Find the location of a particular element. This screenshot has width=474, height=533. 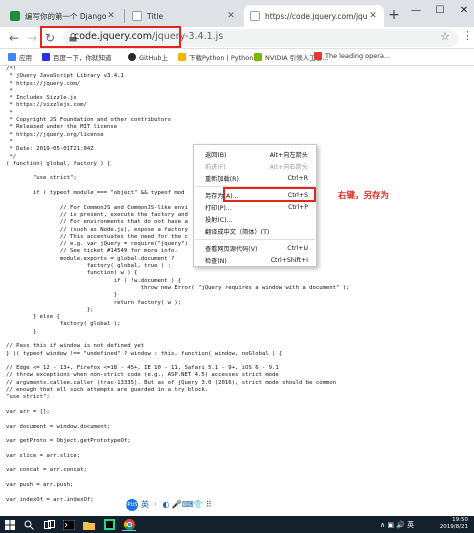

code-line: var arr = []; is located at coordinates (28, 411).